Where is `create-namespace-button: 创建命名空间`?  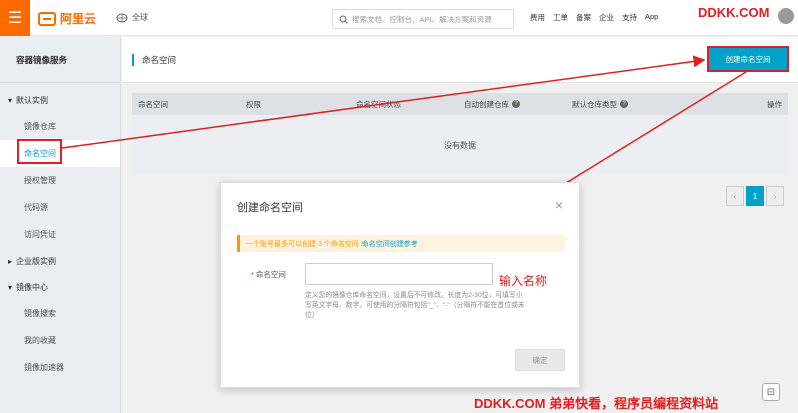
create-namespace-button: 创建命名空间 is located at coordinates (748, 59).